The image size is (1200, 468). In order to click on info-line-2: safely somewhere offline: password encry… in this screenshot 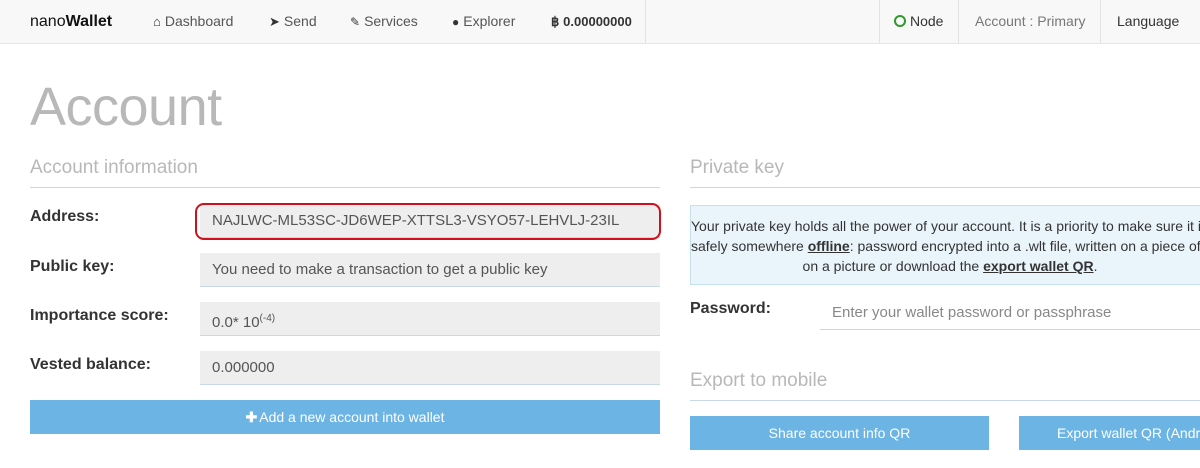, I will do `click(945, 246)`.